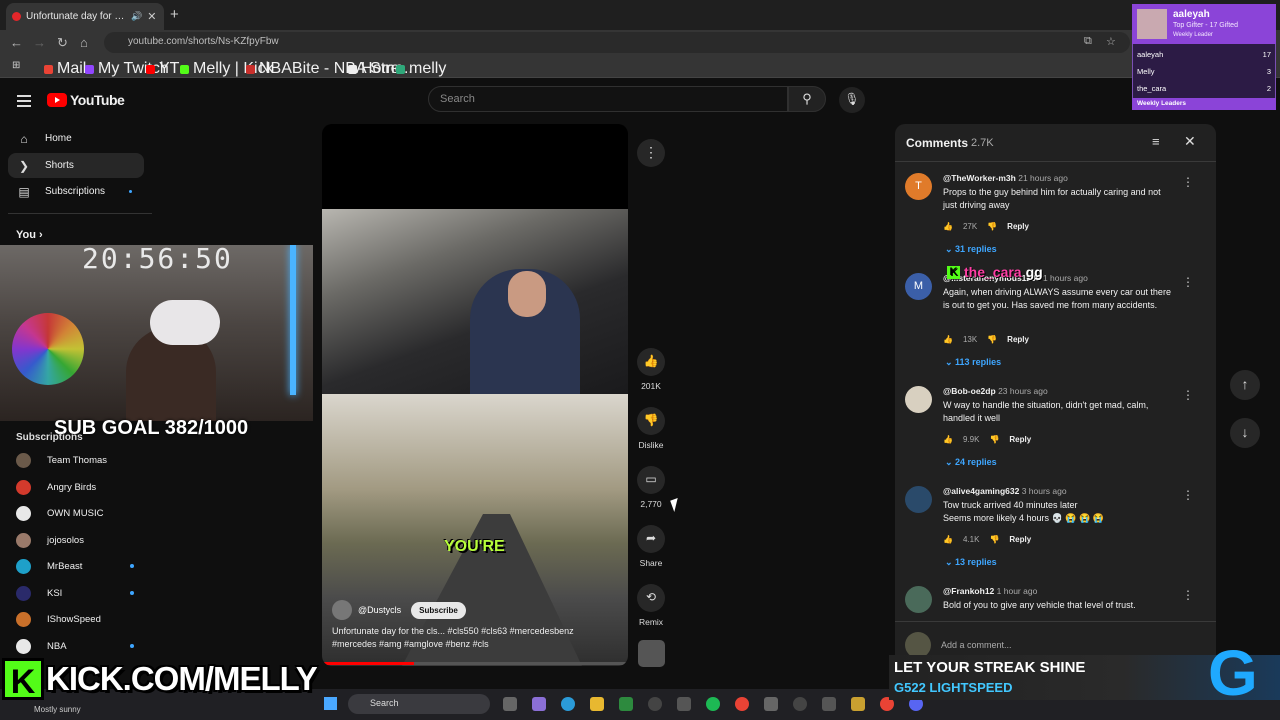 Image resolution: width=1280 pixels, height=720 pixels. Describe the element at coordinates (475, 663) in the screenshot. I see `progress-bar` at that location.